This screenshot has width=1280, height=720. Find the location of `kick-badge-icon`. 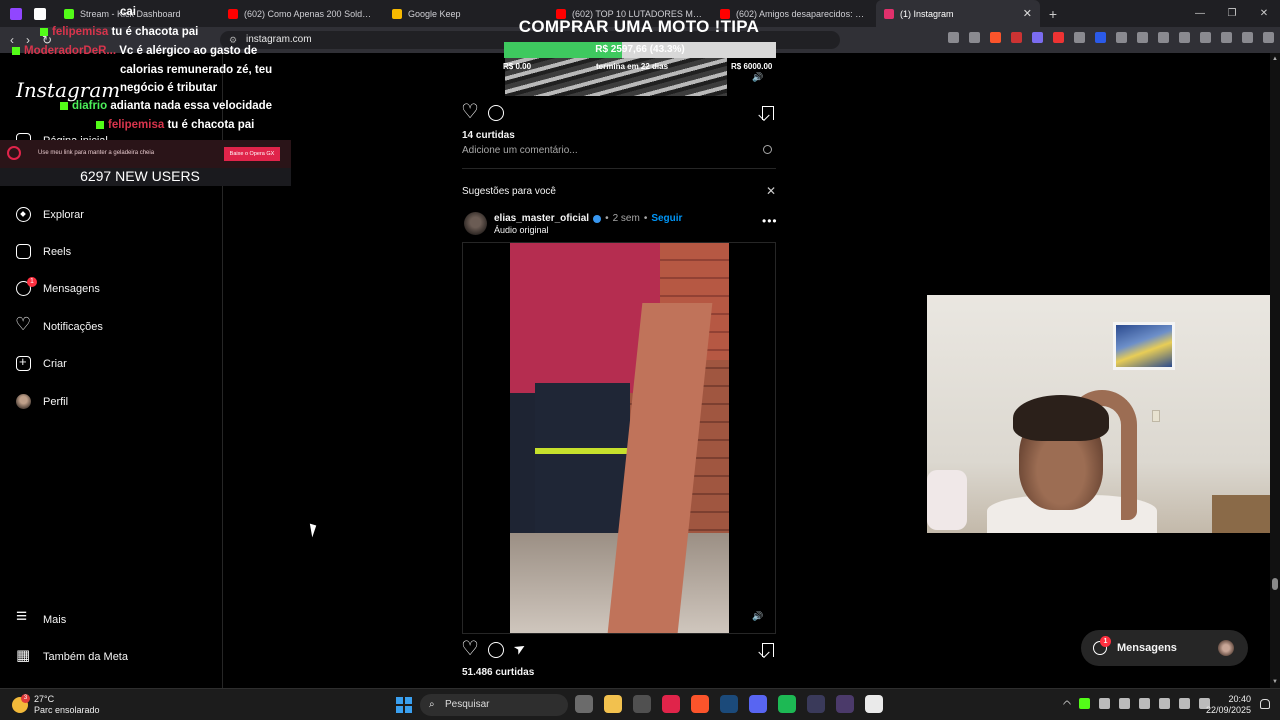

kick-badge-icon is located at coordinates (100, 124).